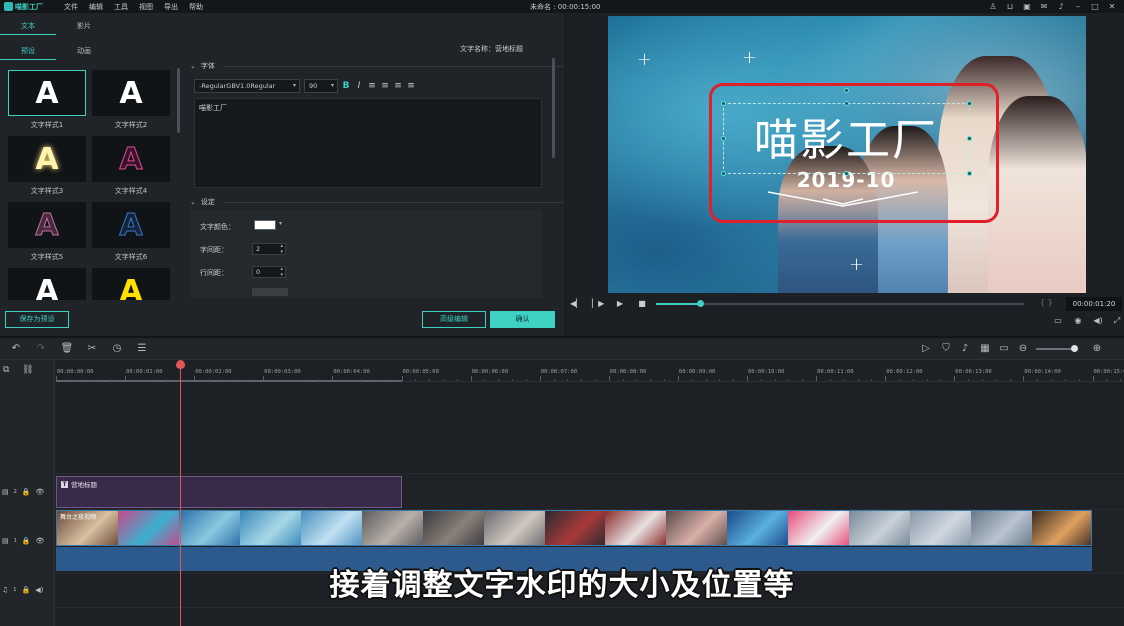 This screenshot has height=626, width=1124. Describe the element at coordinates (946, 349) in the screenshot. I see `marker-icon: ⛉` at that location.